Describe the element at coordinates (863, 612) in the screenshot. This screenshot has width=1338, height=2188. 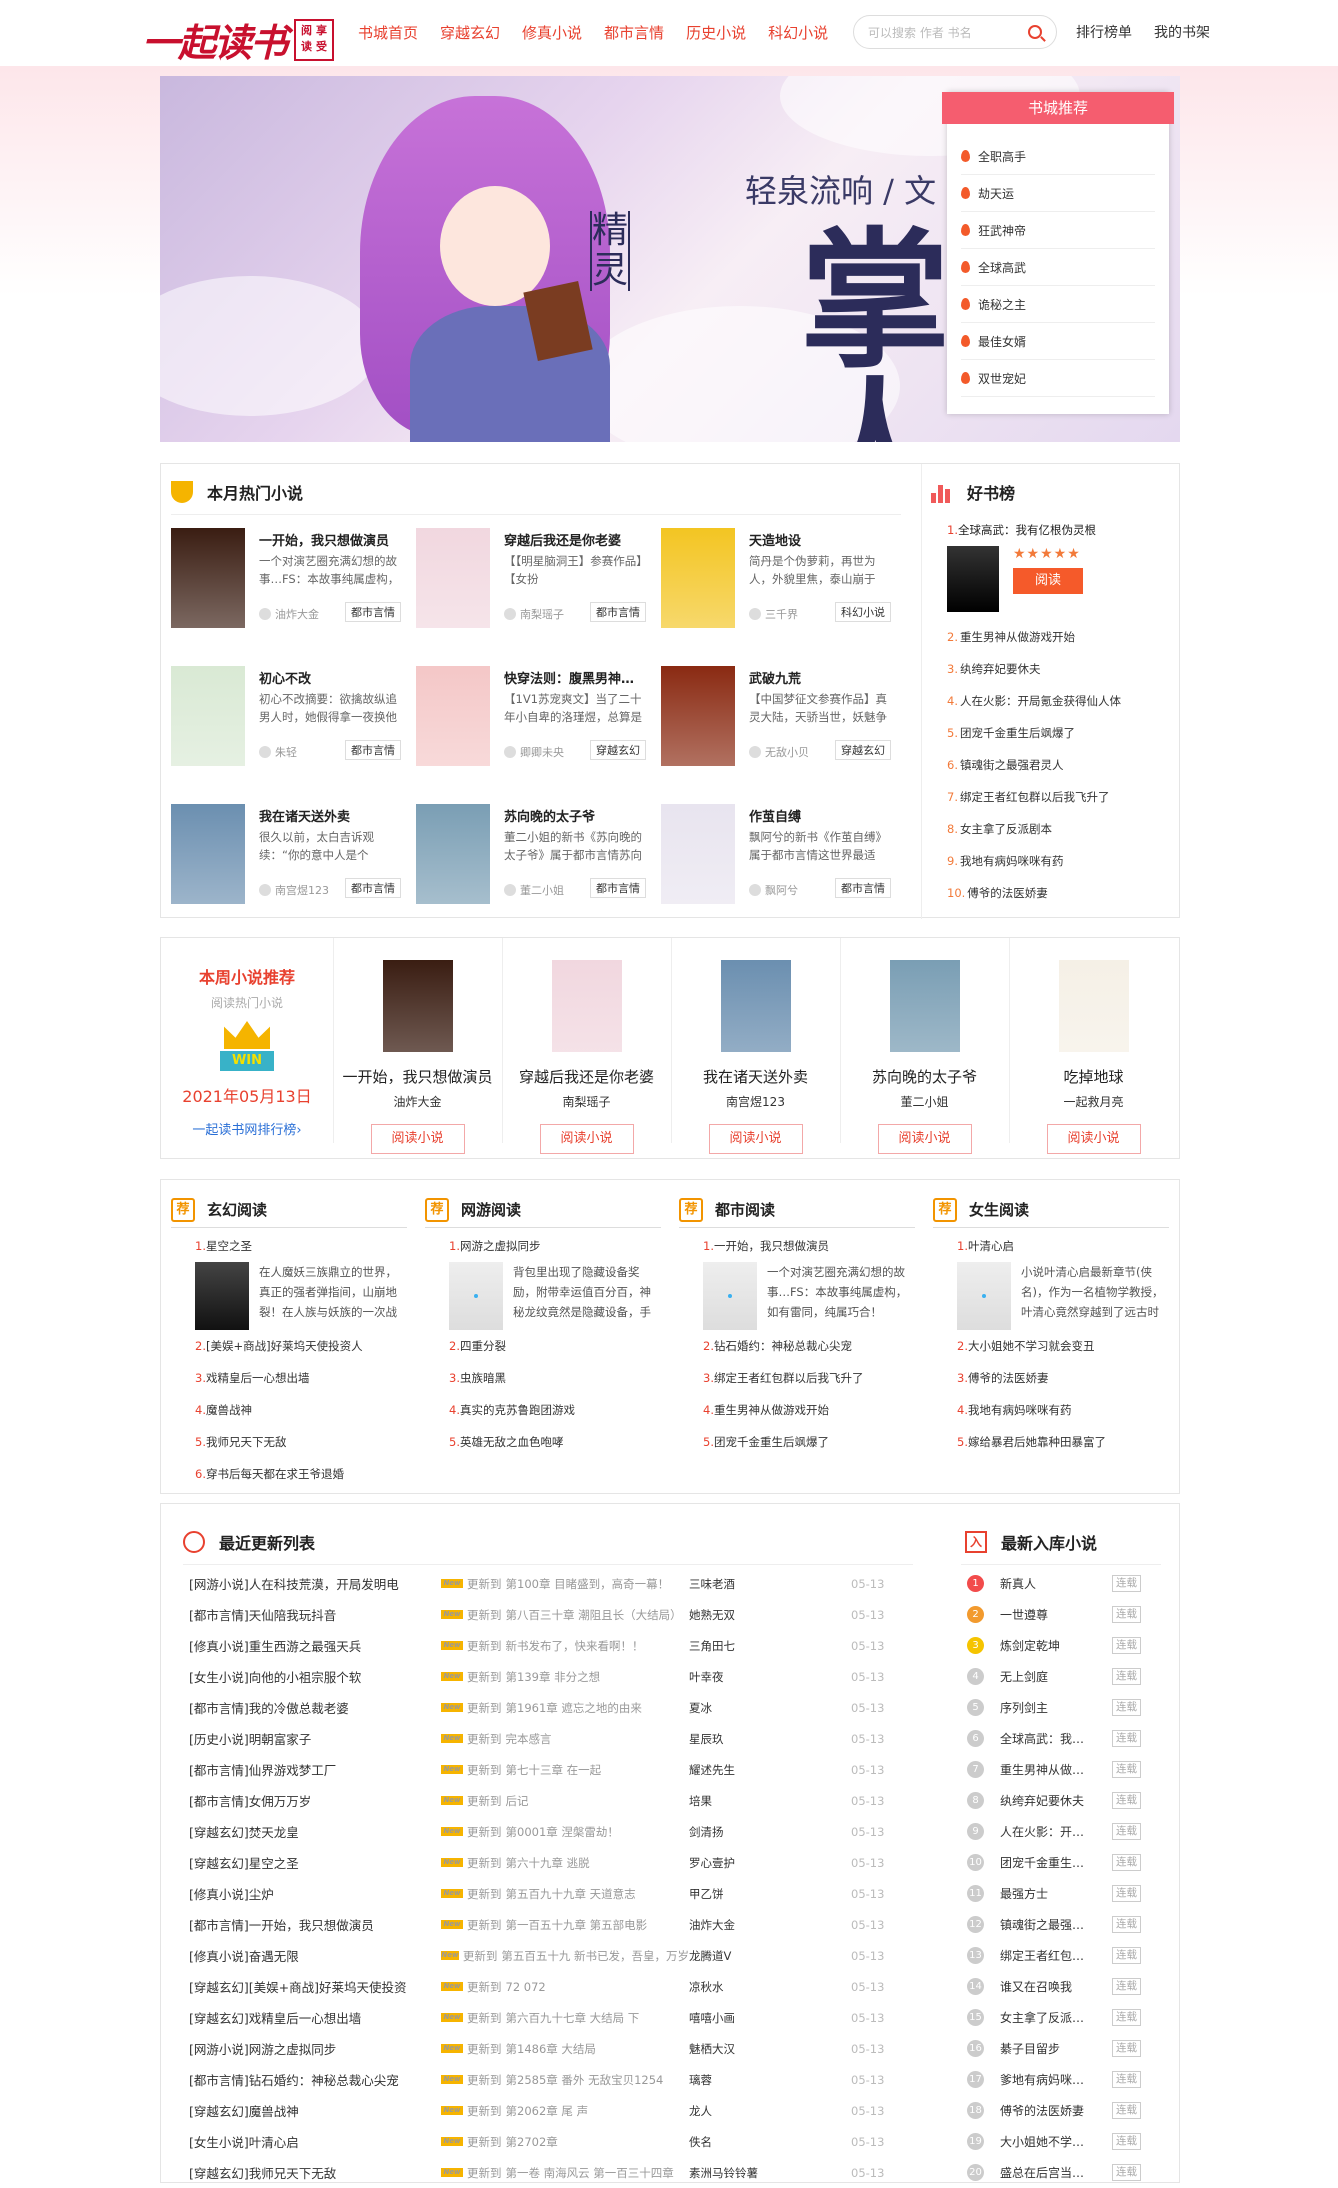
I see `book-category-tag: 科幻小说` at that location.